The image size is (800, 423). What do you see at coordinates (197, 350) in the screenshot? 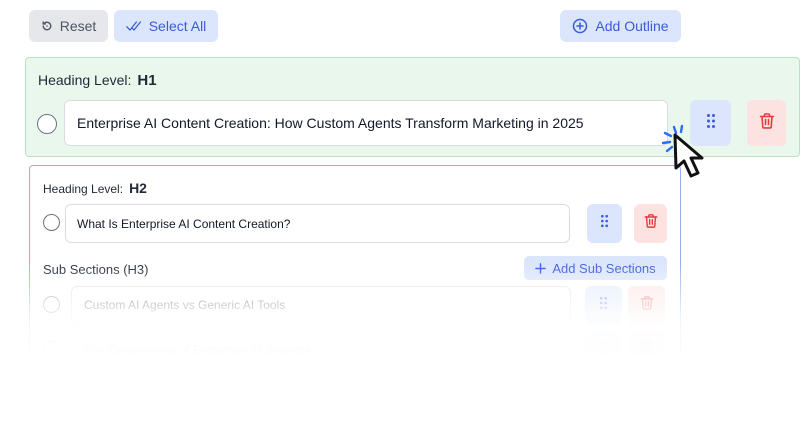
I see `sub-section-title-text: Key Components of Enterprise AI Systems` at bounding box center [197, 350].